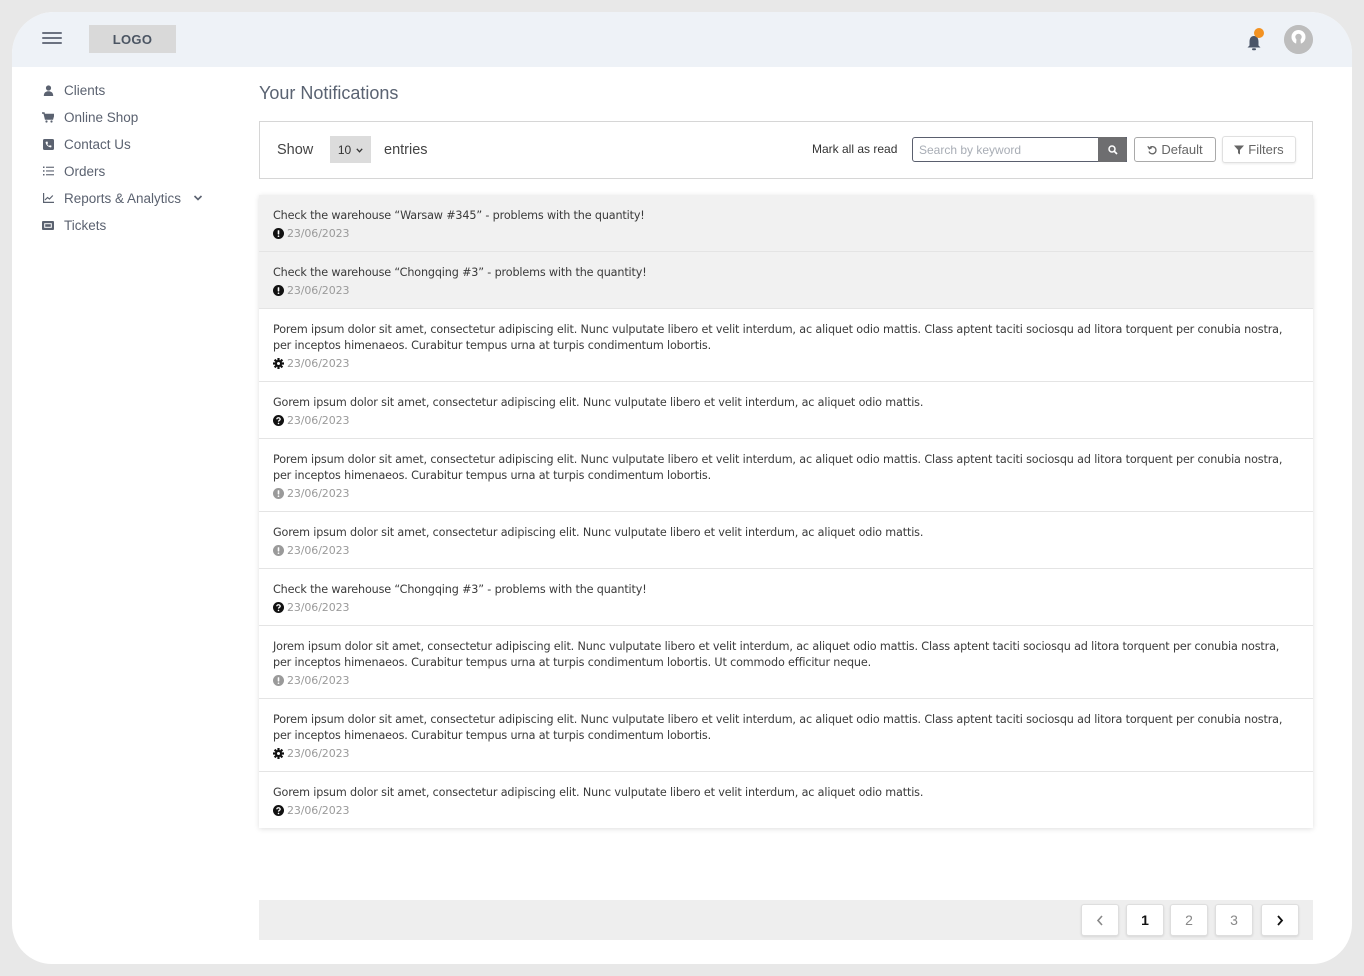 The width and height of the screenshot is (1364, 976). I want to click on chevron-down-icon, so click(198, 198).